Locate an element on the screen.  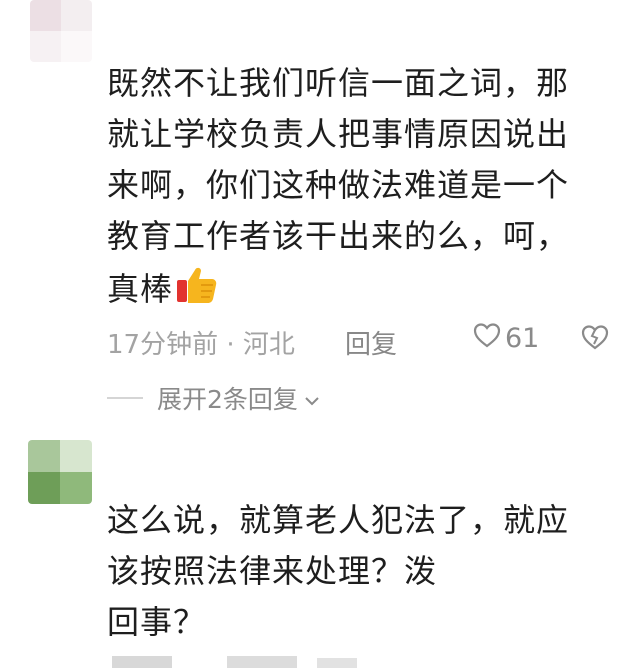
expand-replies-button: 展开2条回复 is located at coordinates (213, 398).